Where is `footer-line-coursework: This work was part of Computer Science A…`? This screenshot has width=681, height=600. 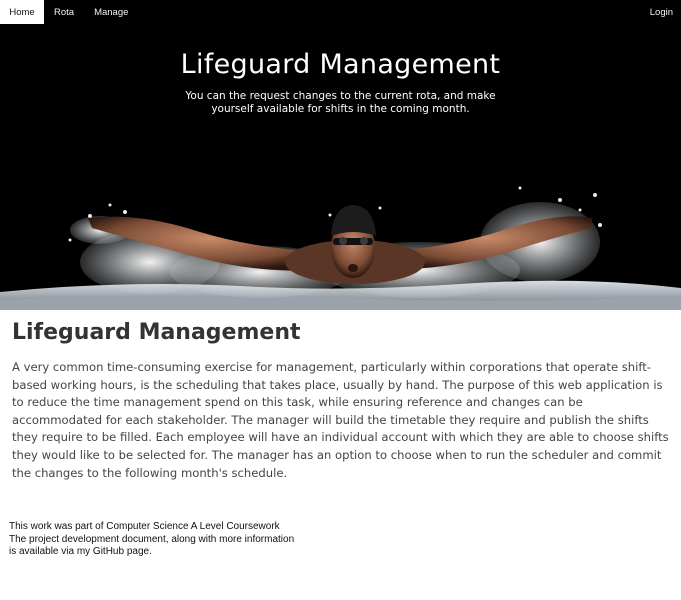 footer-line-coursework: This work was part of Computer Science A… is located at coordinates (144, 526).